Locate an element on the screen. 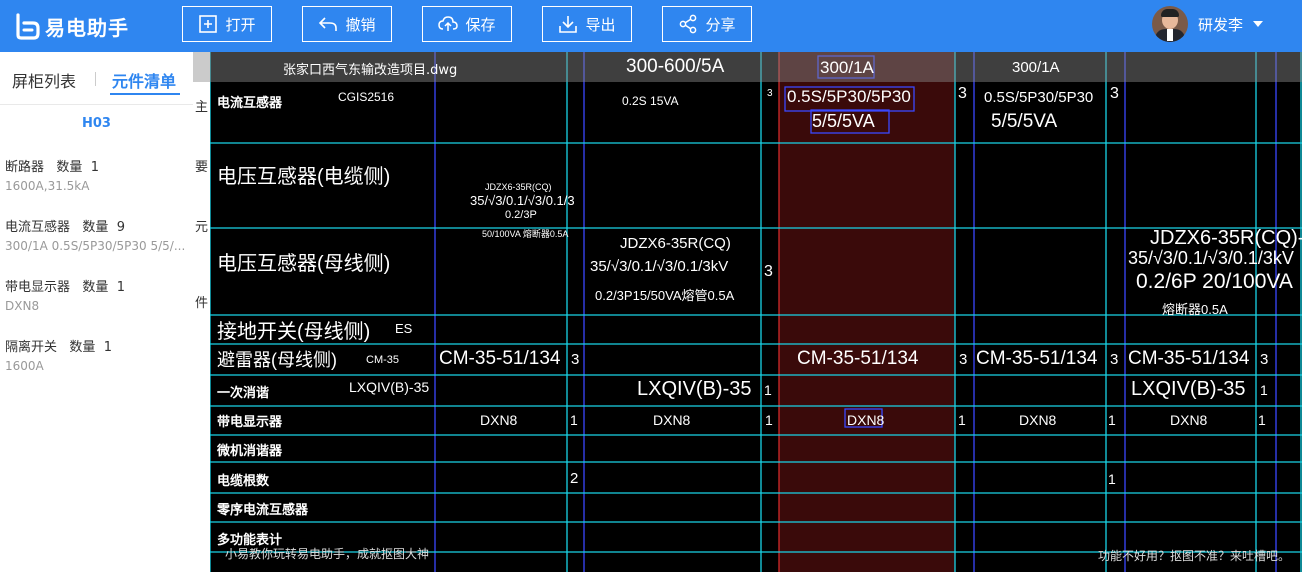 The image size is (1302, 572). undo-button: 撤销 is located at coordinates (347, 24).